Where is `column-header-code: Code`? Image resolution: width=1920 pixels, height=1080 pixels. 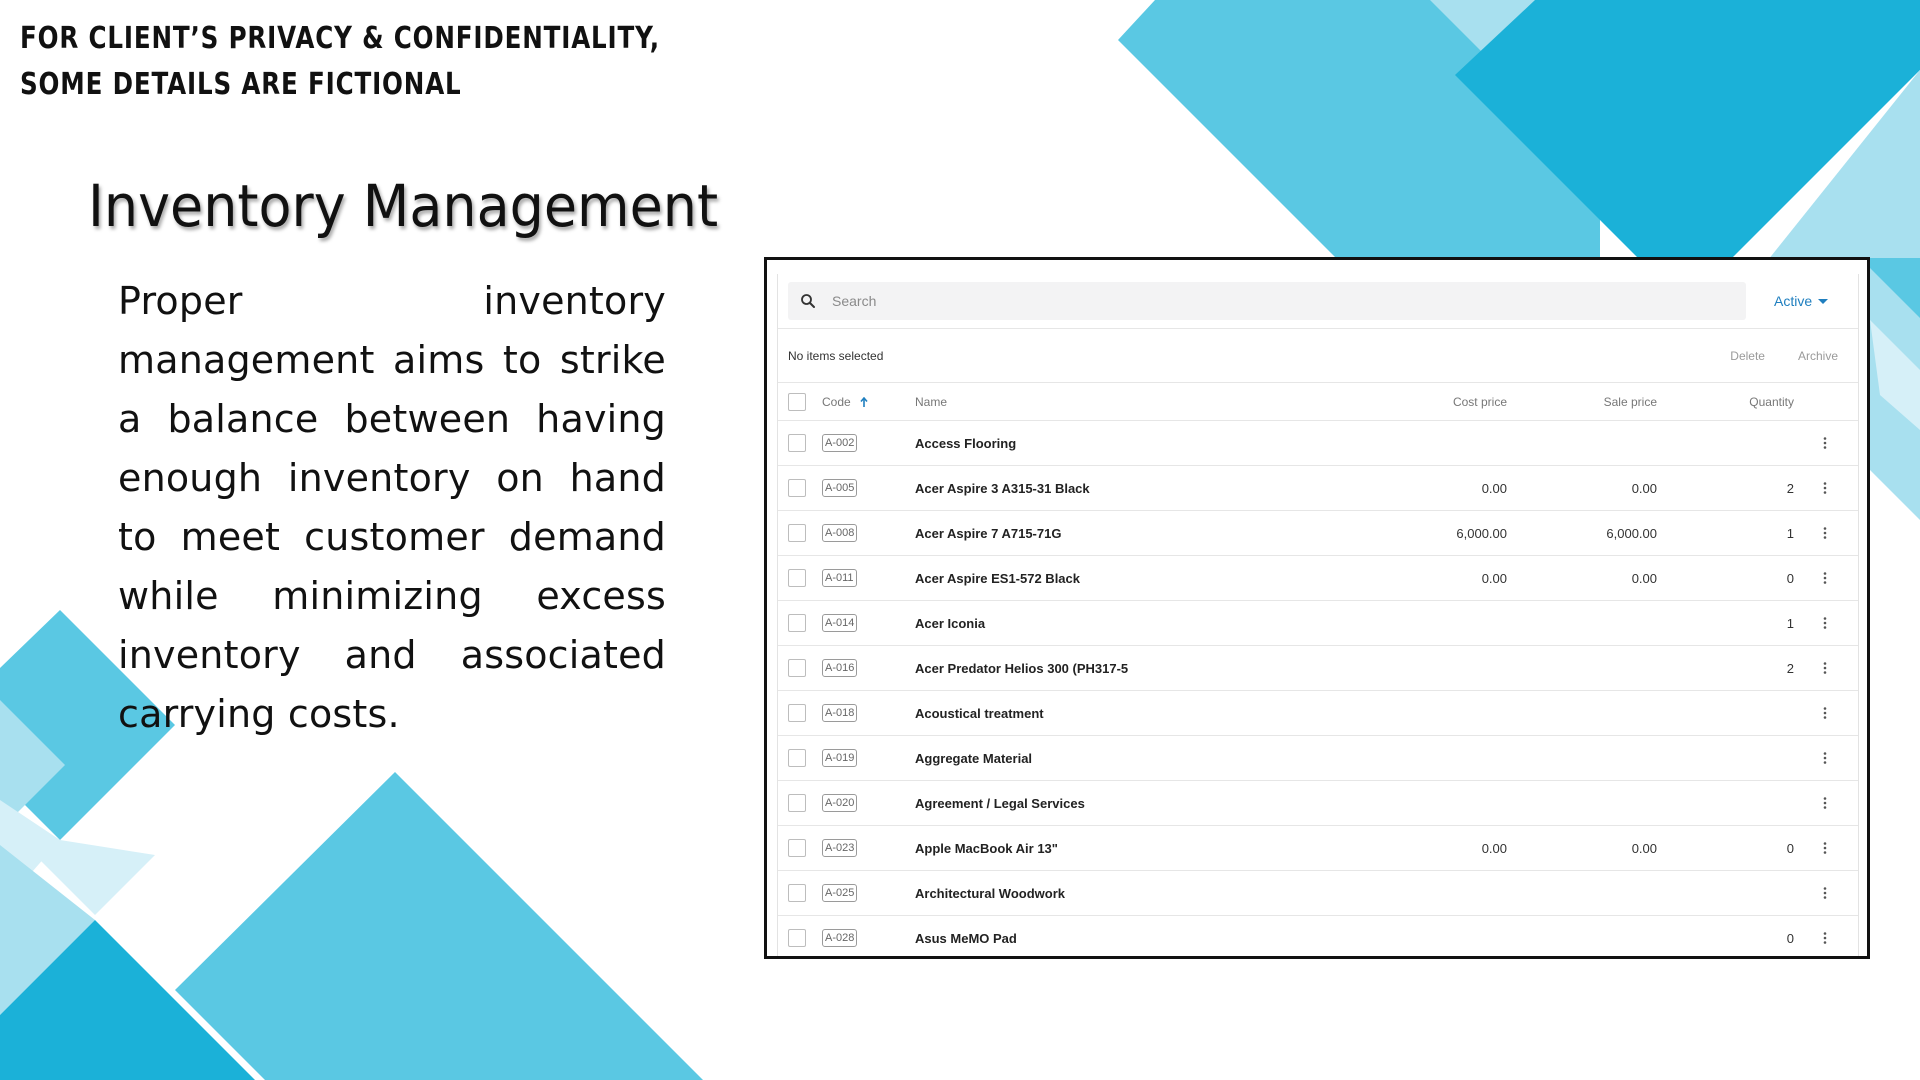
column-header-code: Code is located at coordinates (868, 402).